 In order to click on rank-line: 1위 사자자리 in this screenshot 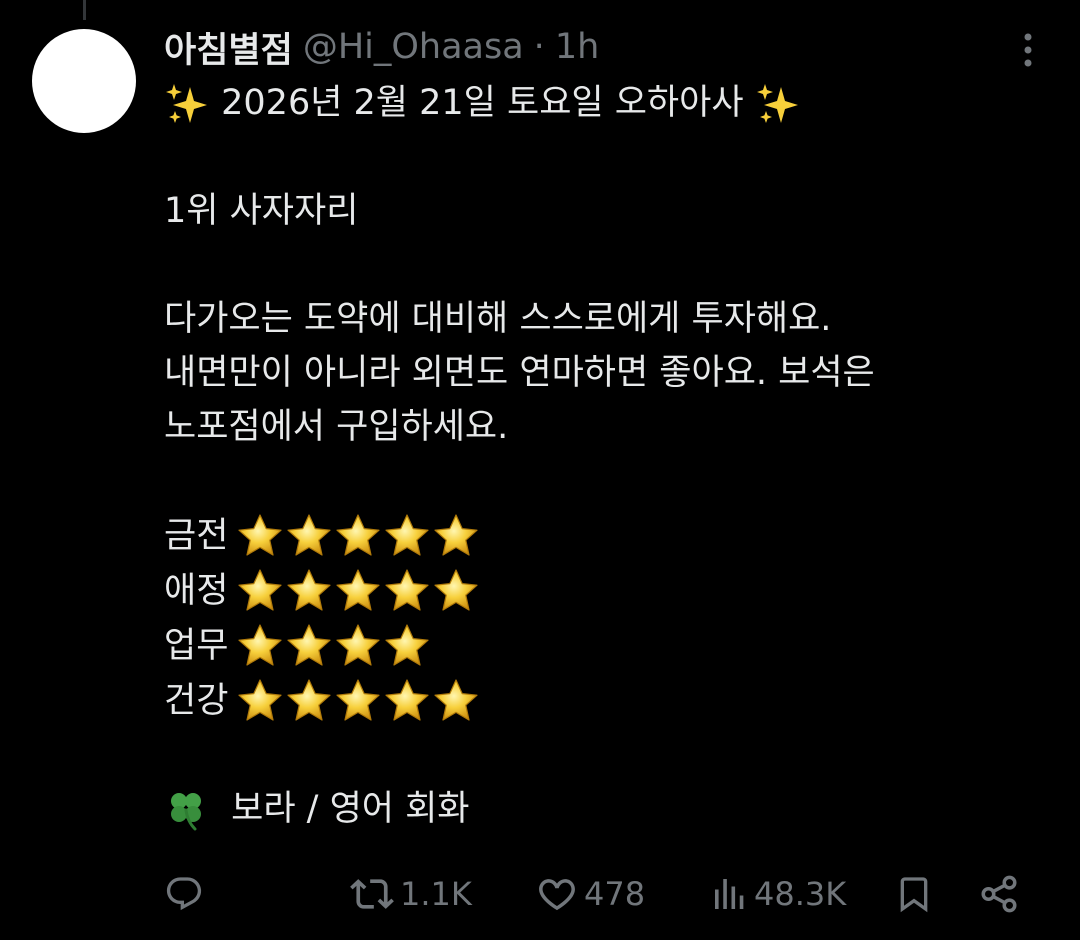, I will do `click(261, 211)`.